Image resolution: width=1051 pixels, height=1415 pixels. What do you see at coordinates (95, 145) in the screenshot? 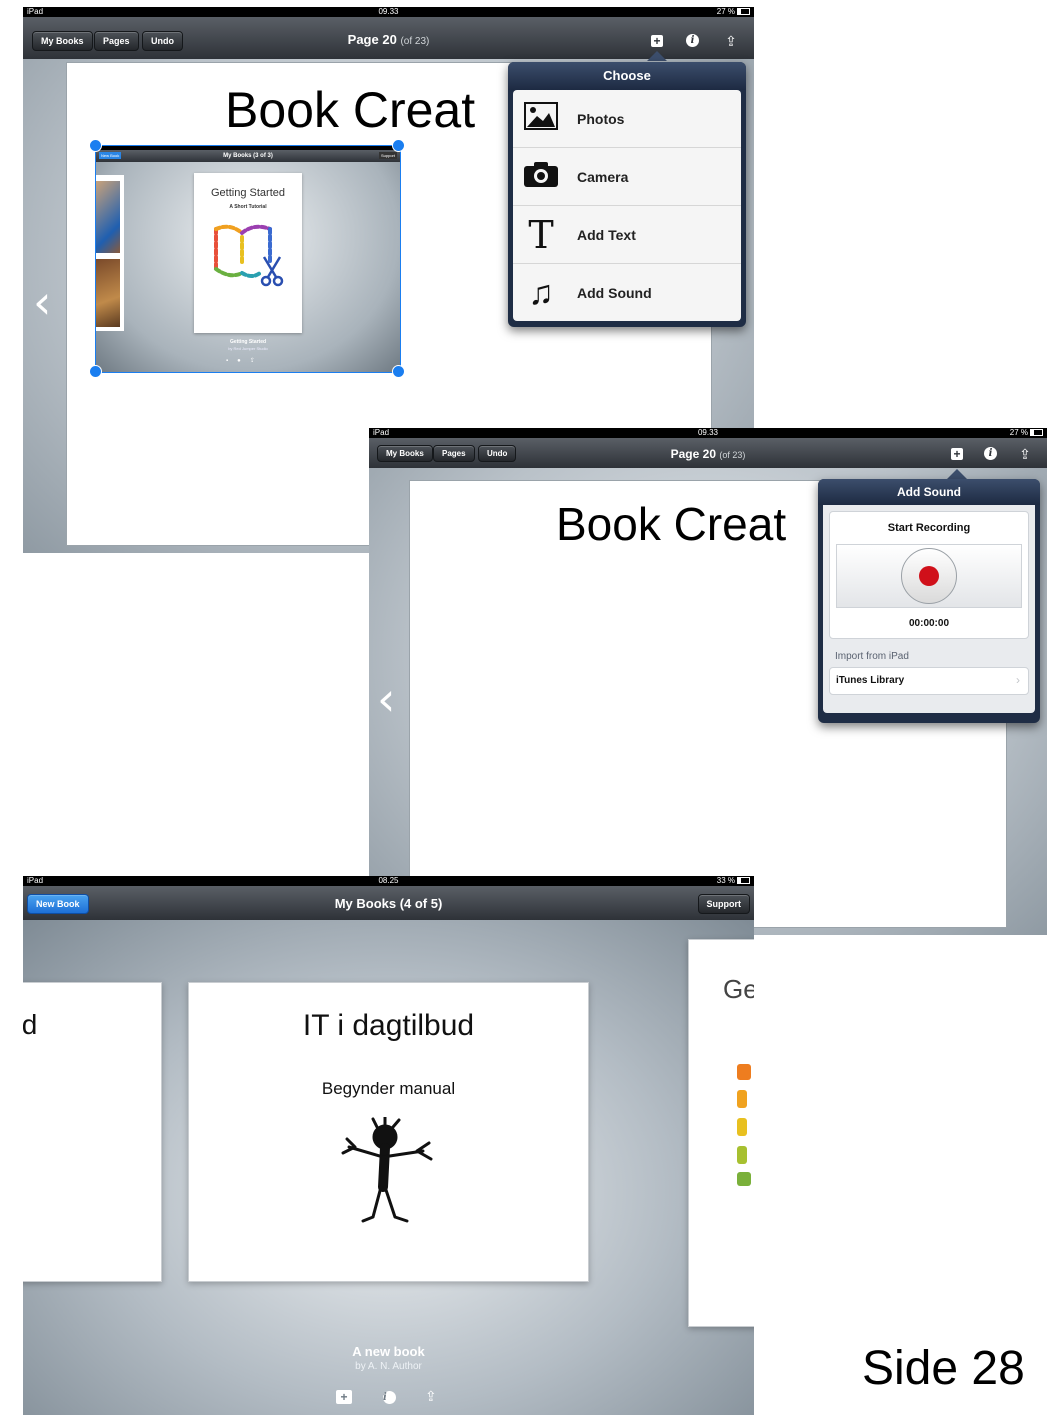
I see `resize-handle-top-left` at bounding box center [95, 145].